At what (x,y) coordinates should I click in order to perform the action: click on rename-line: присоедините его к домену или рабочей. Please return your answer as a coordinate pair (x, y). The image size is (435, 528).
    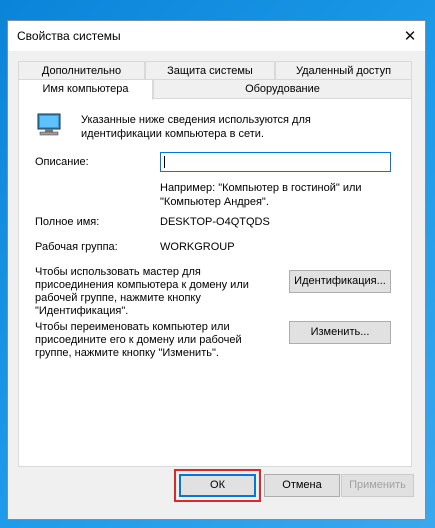
    Looking at the image, I should click on (138, 340).